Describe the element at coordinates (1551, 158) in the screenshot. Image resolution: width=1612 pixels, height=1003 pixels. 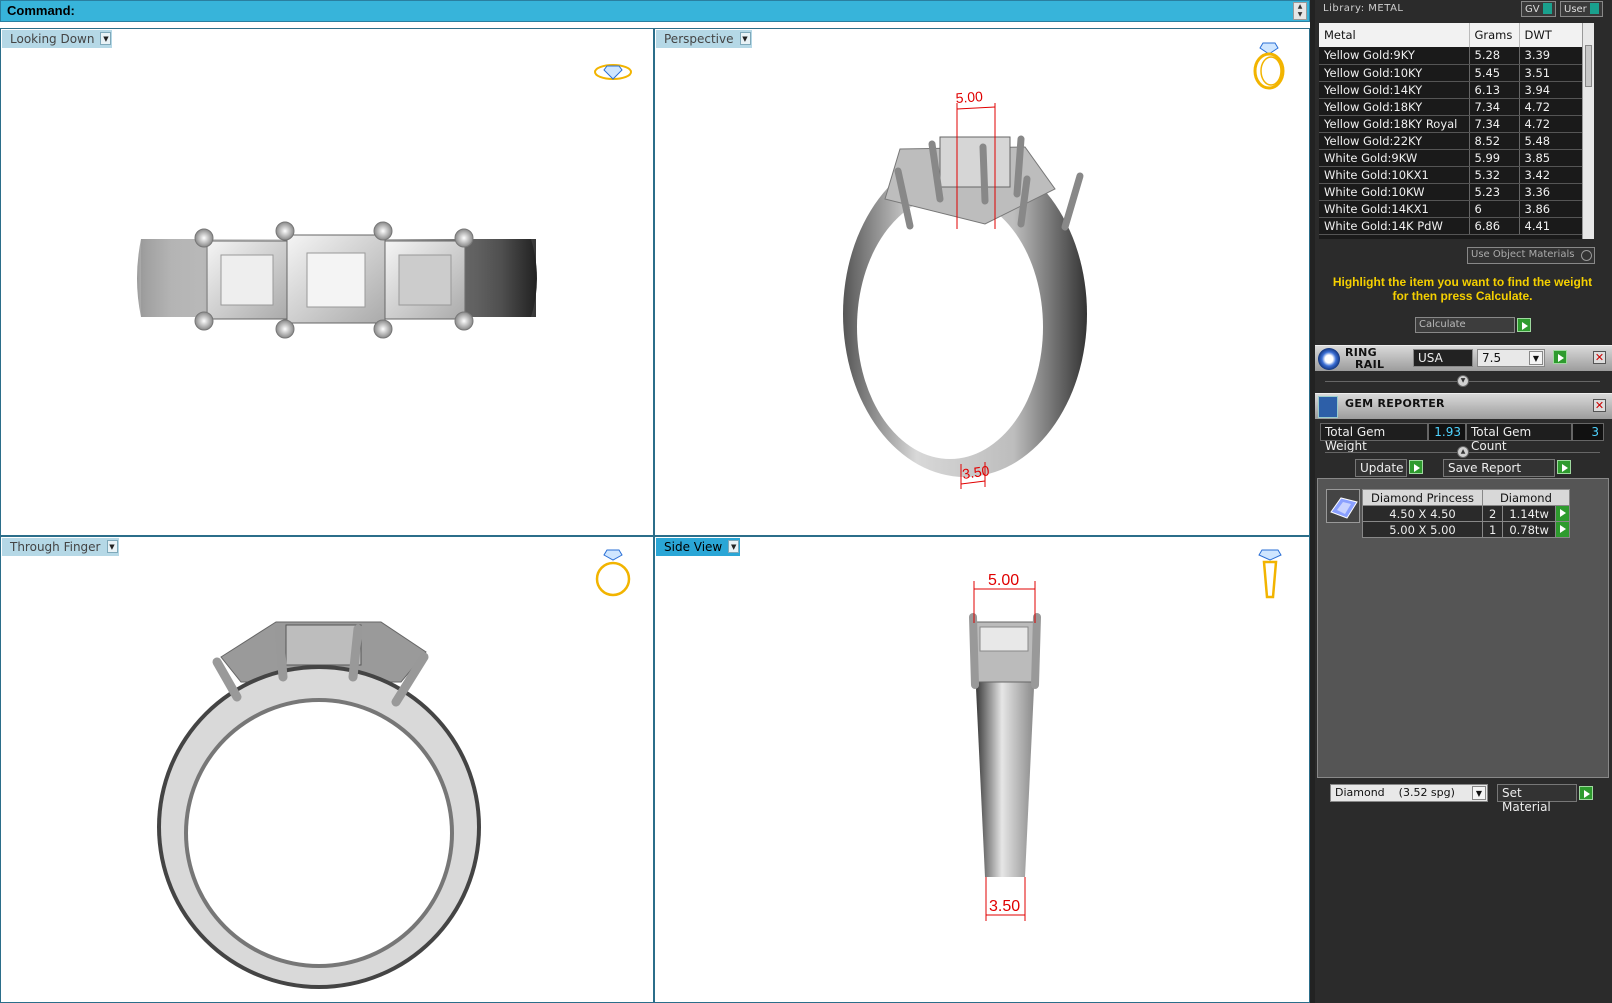
I see `dwt-cell: 3.85` at that location.